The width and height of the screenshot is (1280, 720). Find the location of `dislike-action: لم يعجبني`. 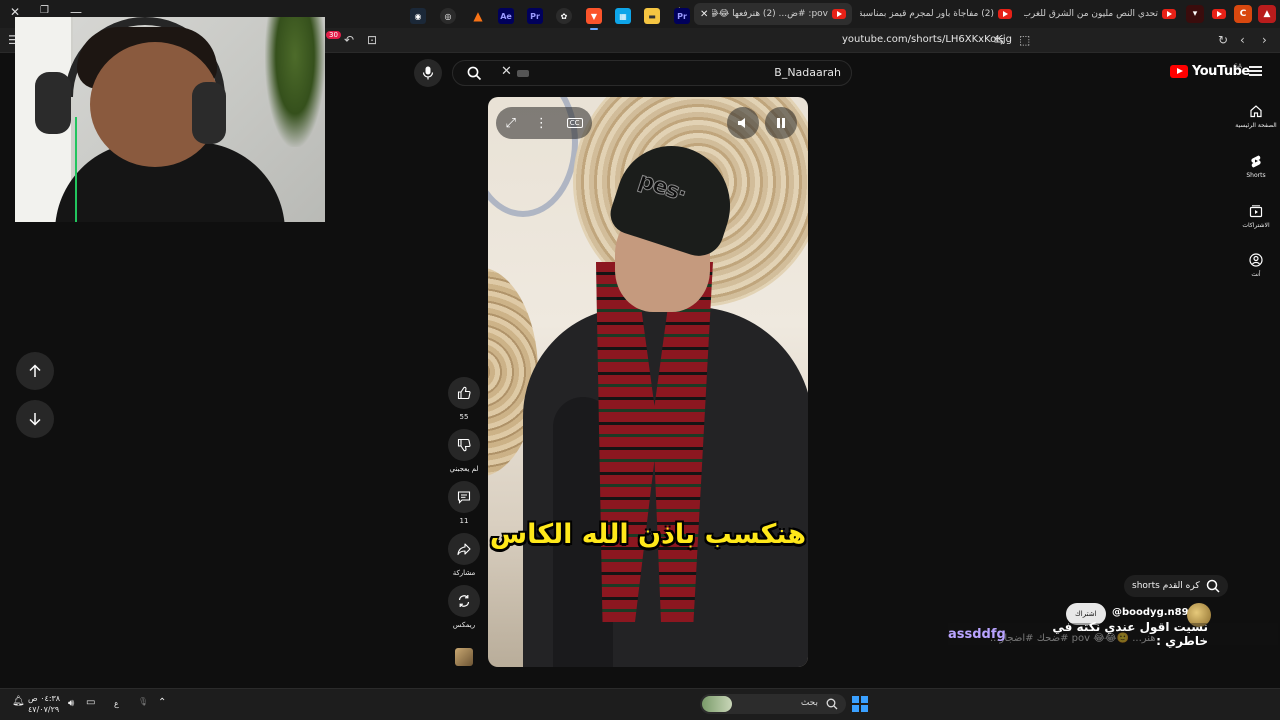

dislike-action: لم يعجبني is located at coordinates (464, 451).